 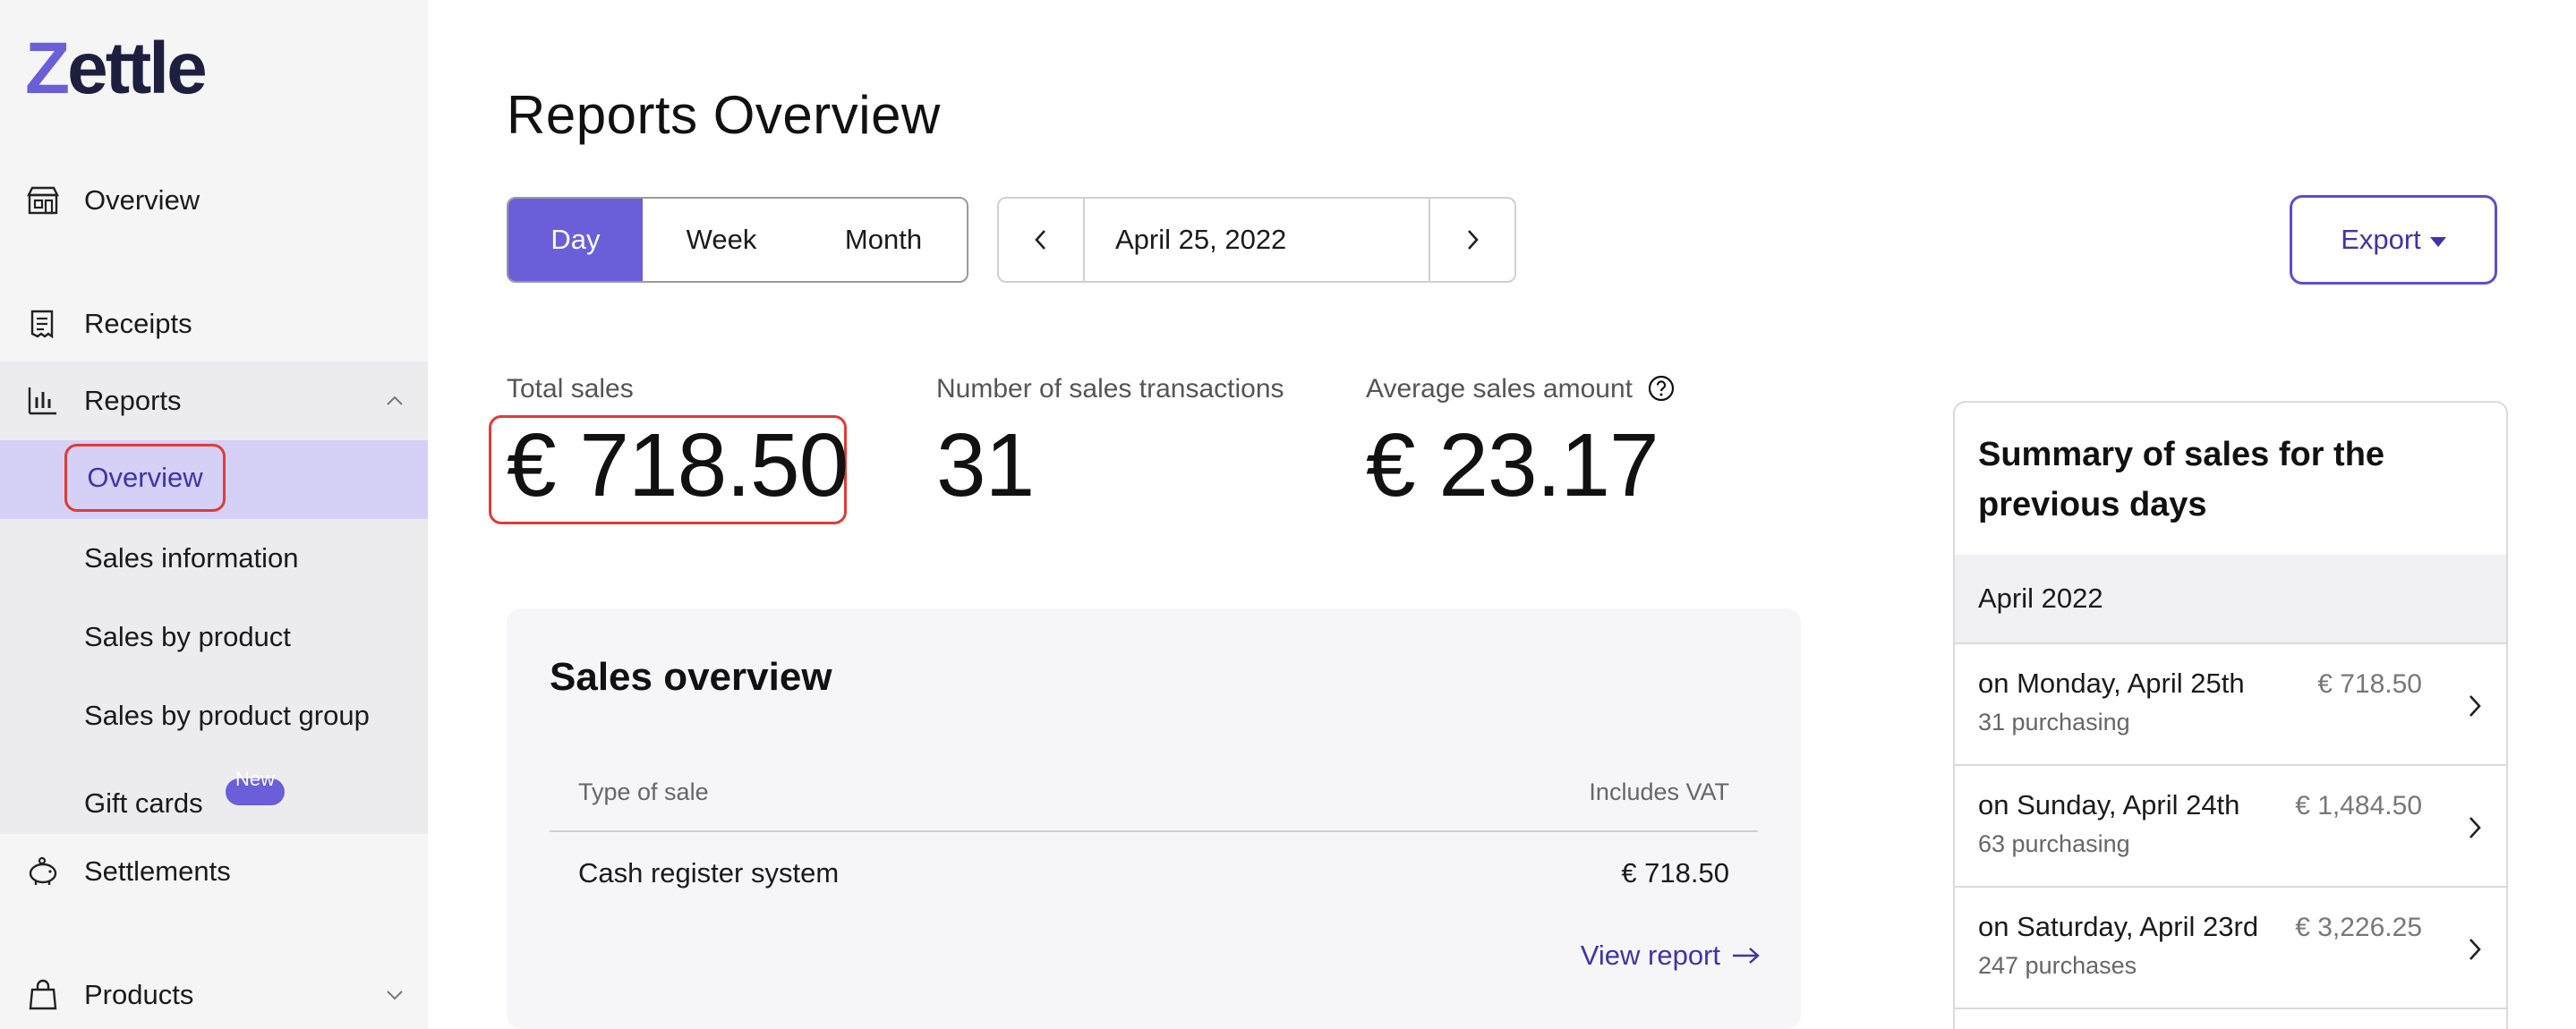 I want to click on date-value: April 25, 2022, so click(x=1257, y=240).